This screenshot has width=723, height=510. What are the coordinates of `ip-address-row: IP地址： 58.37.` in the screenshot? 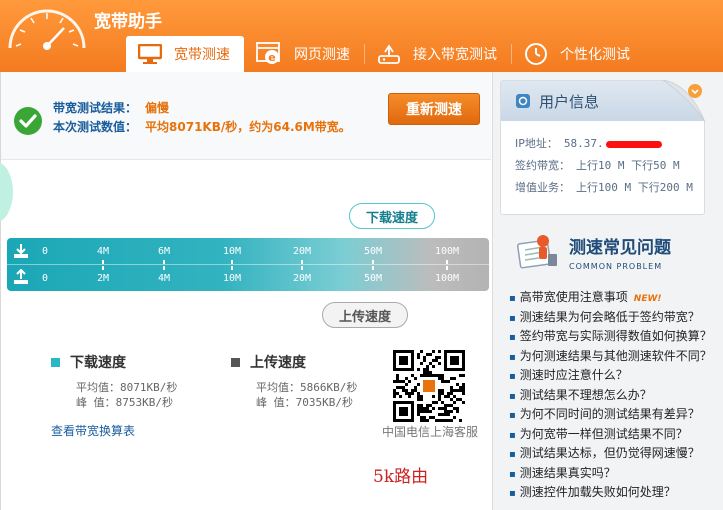 It's located at (609, 144).